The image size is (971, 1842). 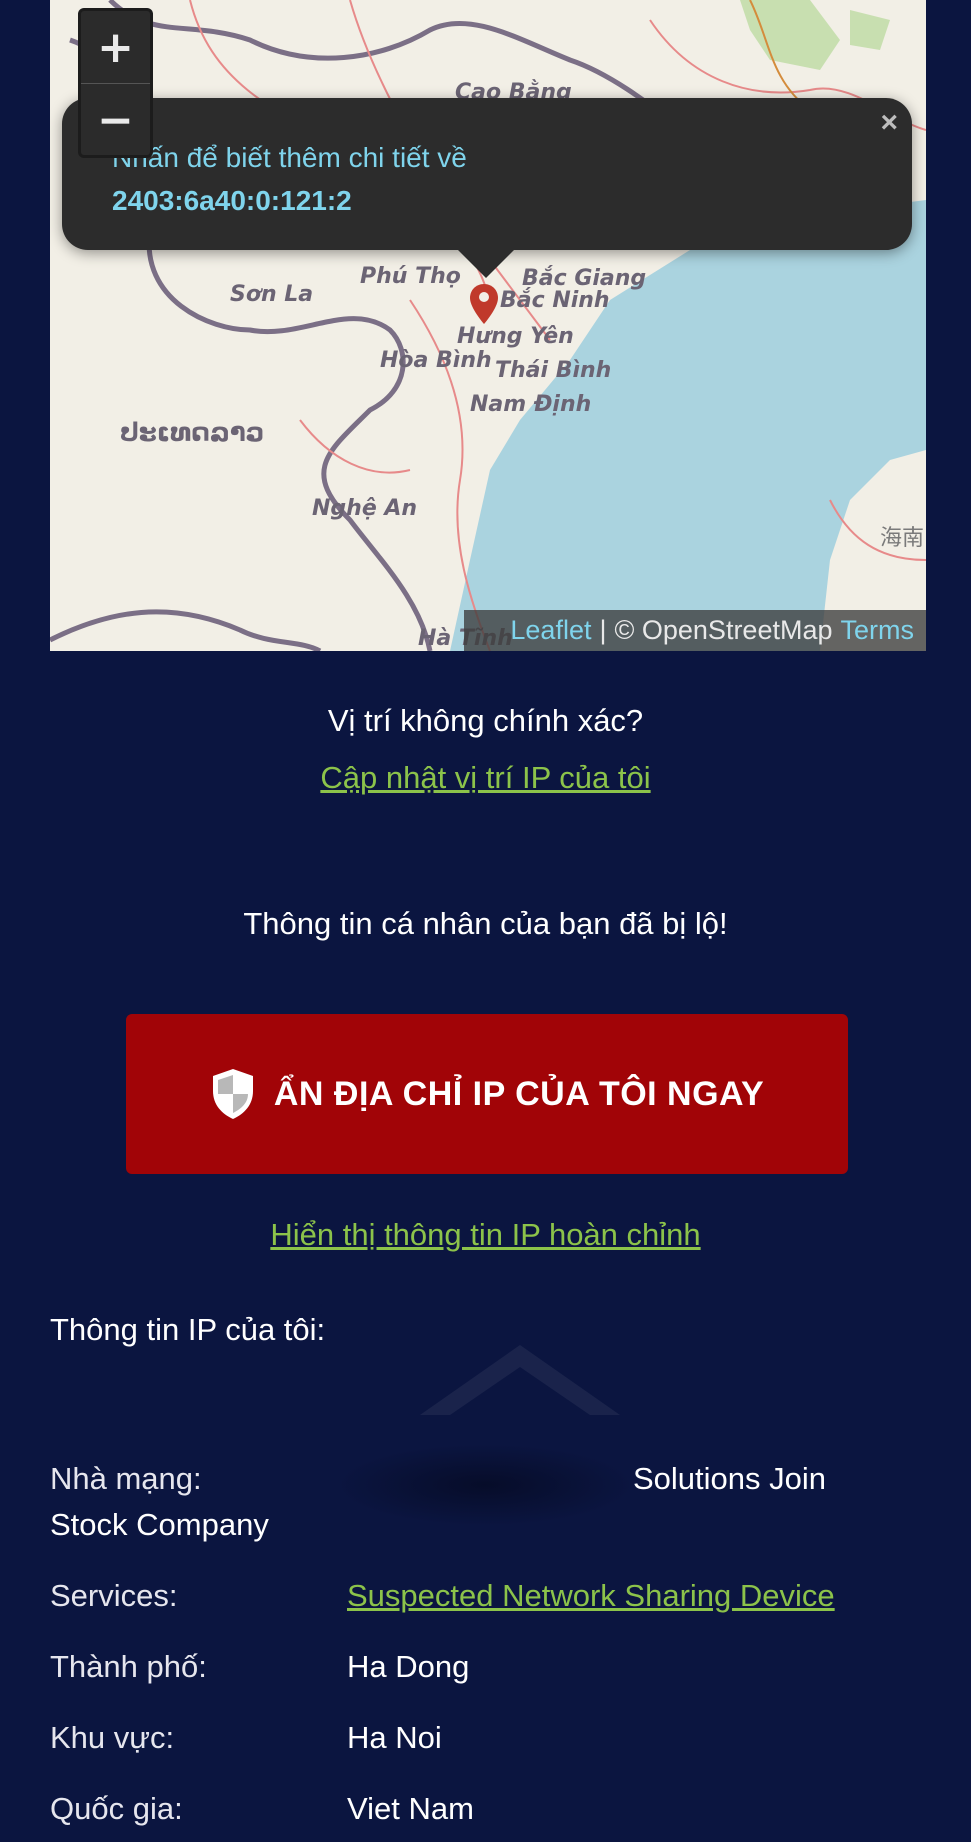 I want to click on update-location-container: Cập nhật vị trí IP của tôi, so click(x=485, y=778).